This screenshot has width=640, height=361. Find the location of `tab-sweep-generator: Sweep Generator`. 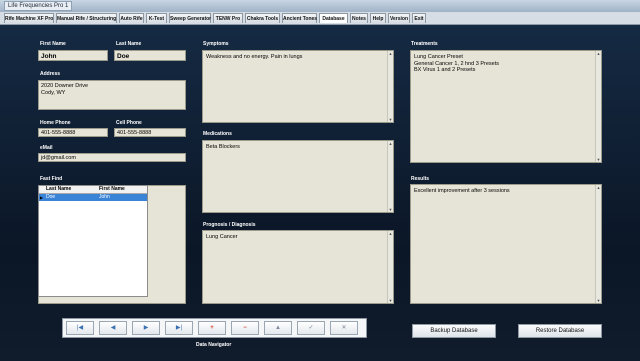

tab-sweep-generator: Sweep Generator is located at coordinates (190, 18).